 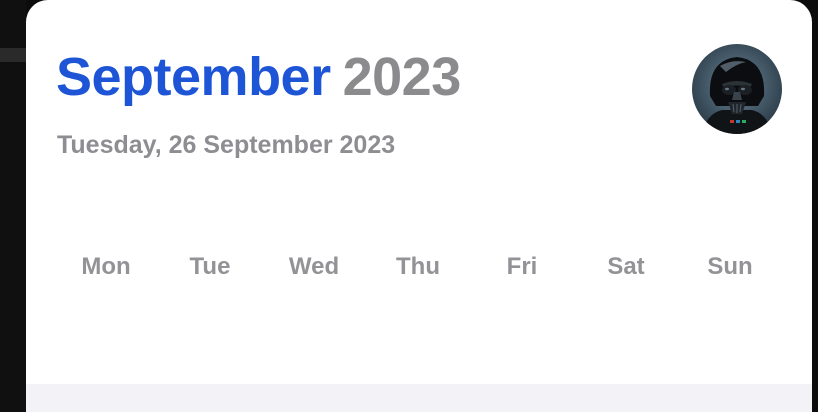 I want to click on month-label: September, so click(x=193, y=77).